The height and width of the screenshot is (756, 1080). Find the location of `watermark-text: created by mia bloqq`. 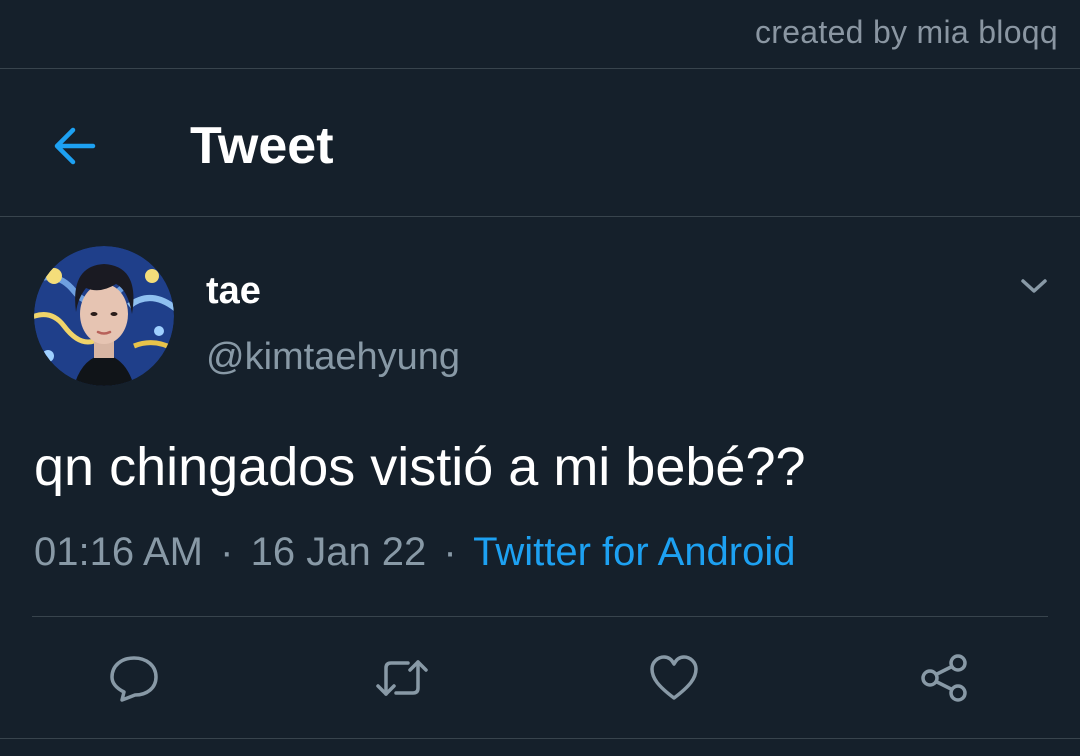

watermark-text: created by mia bloqq is located at coordinates (906, 32).